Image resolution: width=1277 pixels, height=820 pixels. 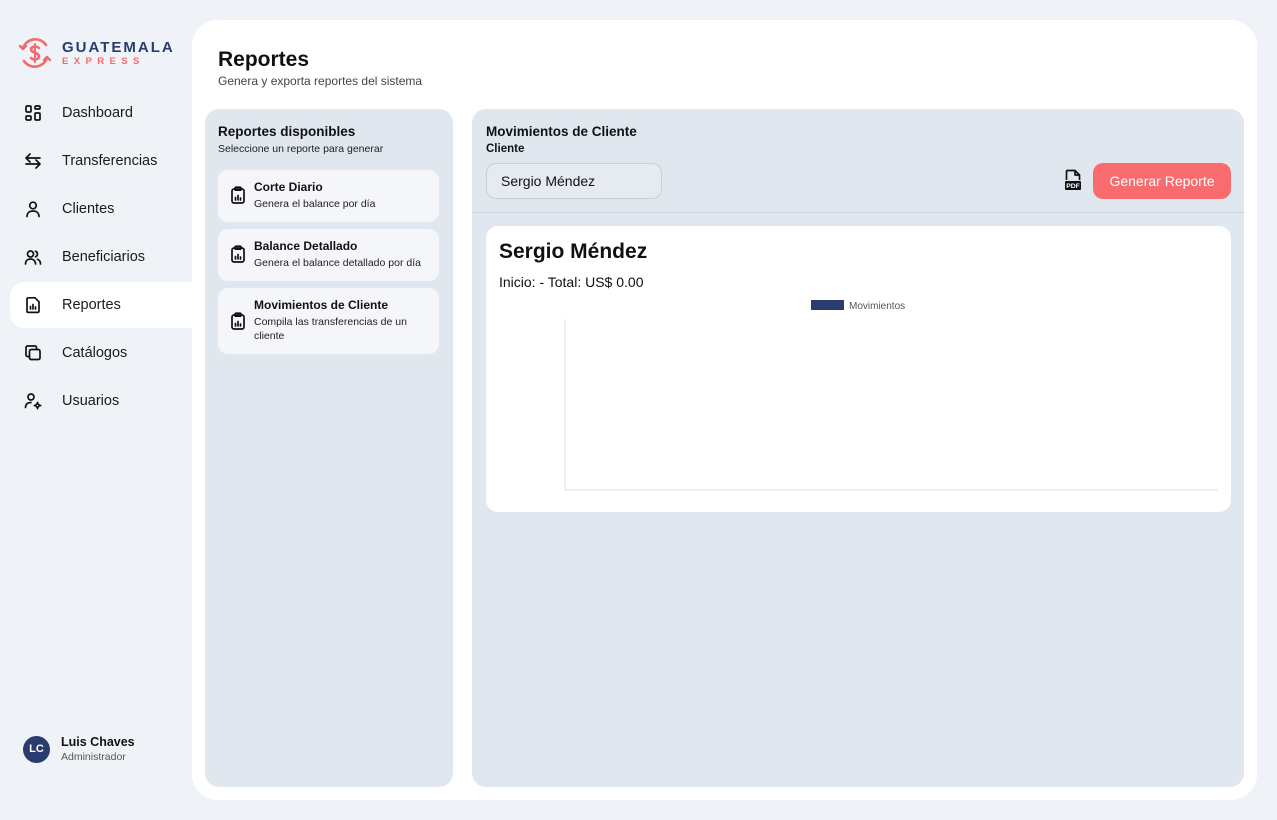 What do you see at coordinates (1162, 181) in the screenshot?
I see `generate-report-button: Generar Reporte` at bounding box center [1162, 181].